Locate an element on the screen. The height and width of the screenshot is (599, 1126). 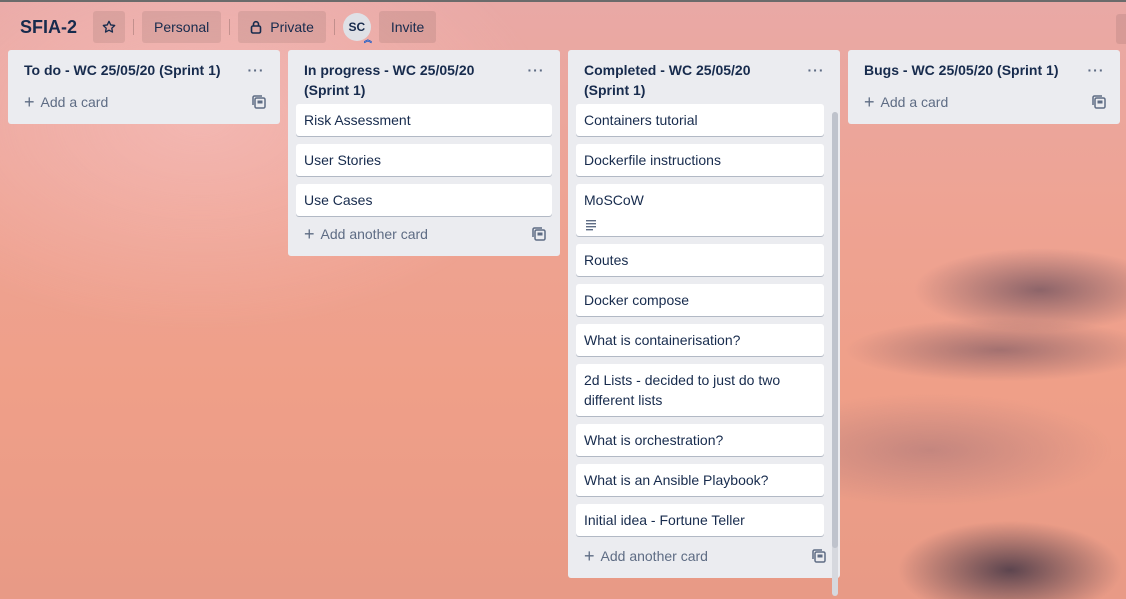
list-header: To do - WC 25/05/20 (Sprint 1) ··· is located at coordinates (144, 67).